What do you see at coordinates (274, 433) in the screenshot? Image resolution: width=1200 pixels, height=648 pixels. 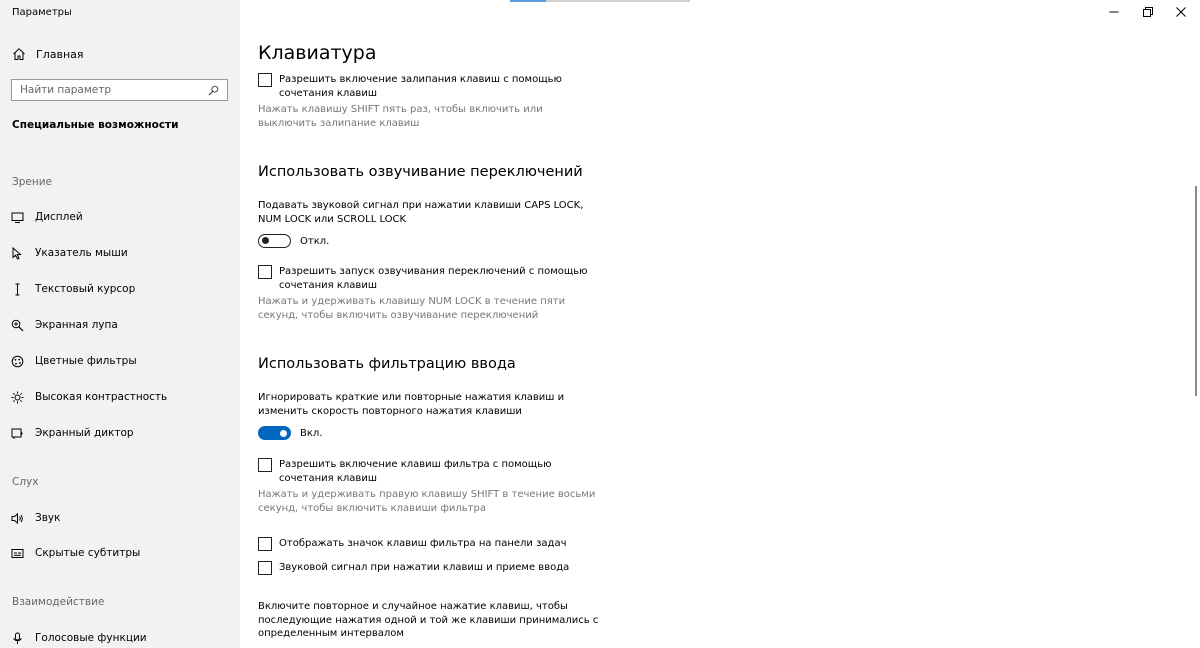 I see `filter-keys-switch` at bounding box center [274, 433].